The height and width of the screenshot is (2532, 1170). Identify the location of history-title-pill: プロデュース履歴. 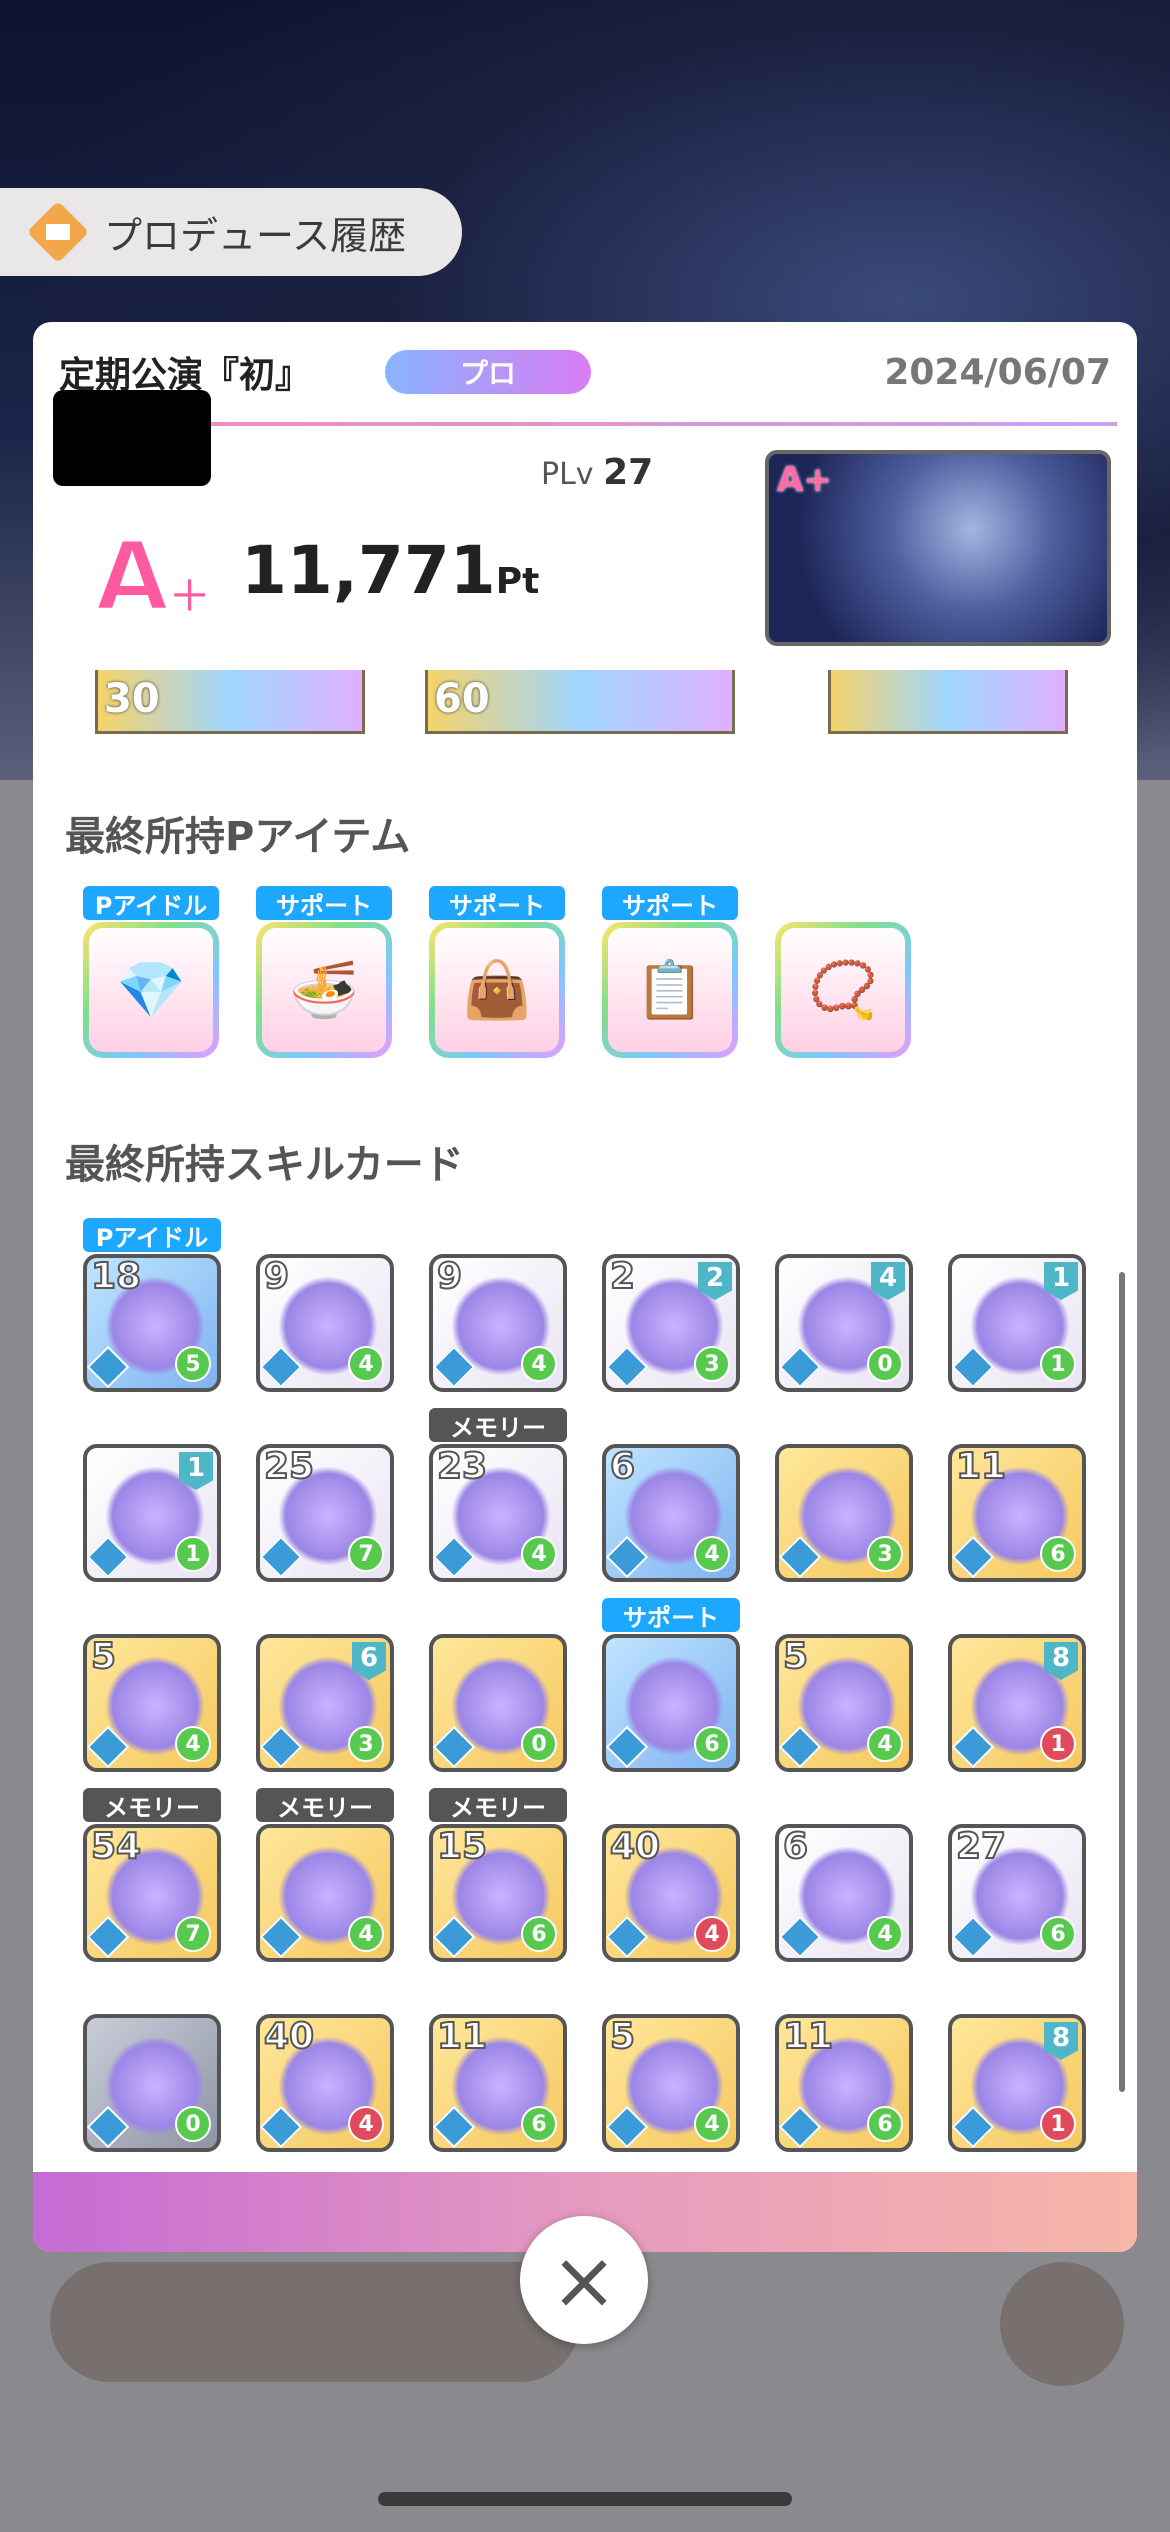
(231, 232).